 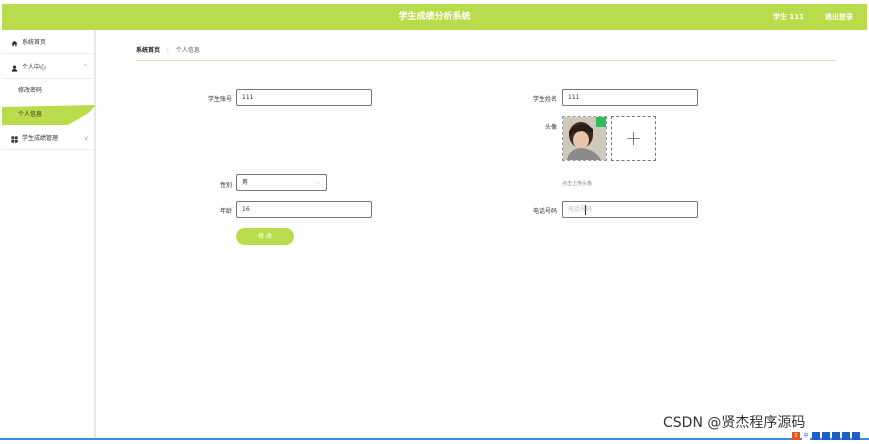 I want to click on sidebar-item-label: 个人信息, so click(x=30, y=114).